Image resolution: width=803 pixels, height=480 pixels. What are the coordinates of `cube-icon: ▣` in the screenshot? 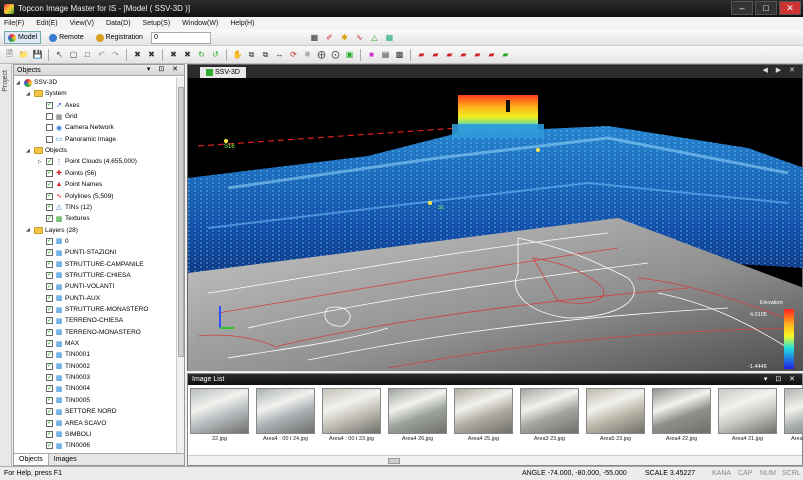 It's located at (349, 54).